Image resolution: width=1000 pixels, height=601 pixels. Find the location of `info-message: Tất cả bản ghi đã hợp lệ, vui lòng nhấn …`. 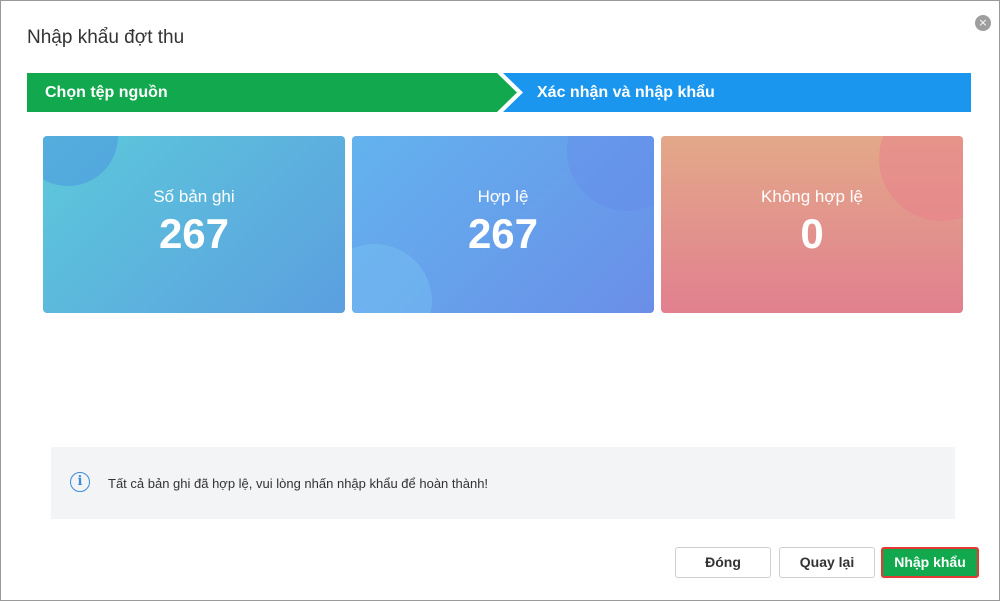

info-message: Tất cả bản ghi đã hợp lệ, vui lòng nhấn … is located at coordinates (298, 483).